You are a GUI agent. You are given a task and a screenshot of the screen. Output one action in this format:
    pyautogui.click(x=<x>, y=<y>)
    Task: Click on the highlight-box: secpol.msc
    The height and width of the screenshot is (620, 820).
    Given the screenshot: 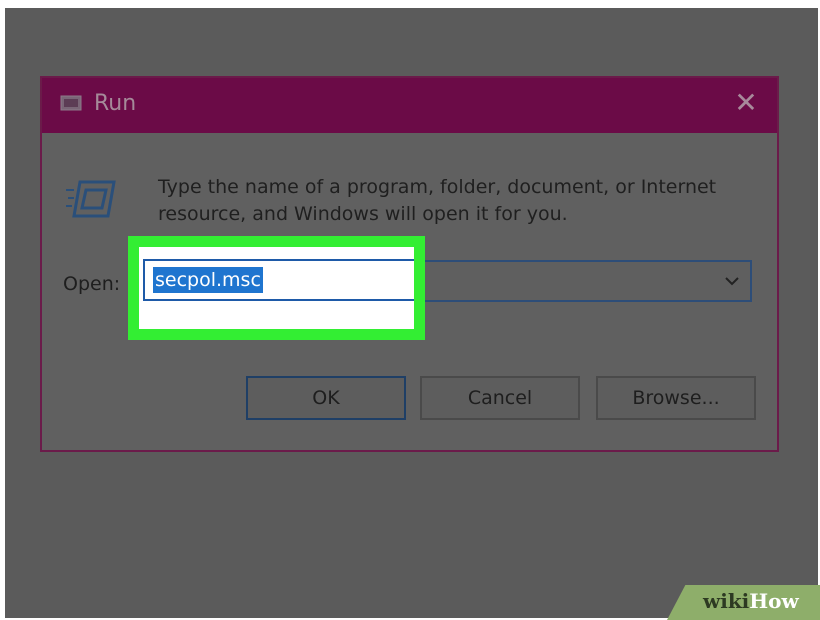 What is the action you would take?
    pyautogui.click(x=276, y=288)
    